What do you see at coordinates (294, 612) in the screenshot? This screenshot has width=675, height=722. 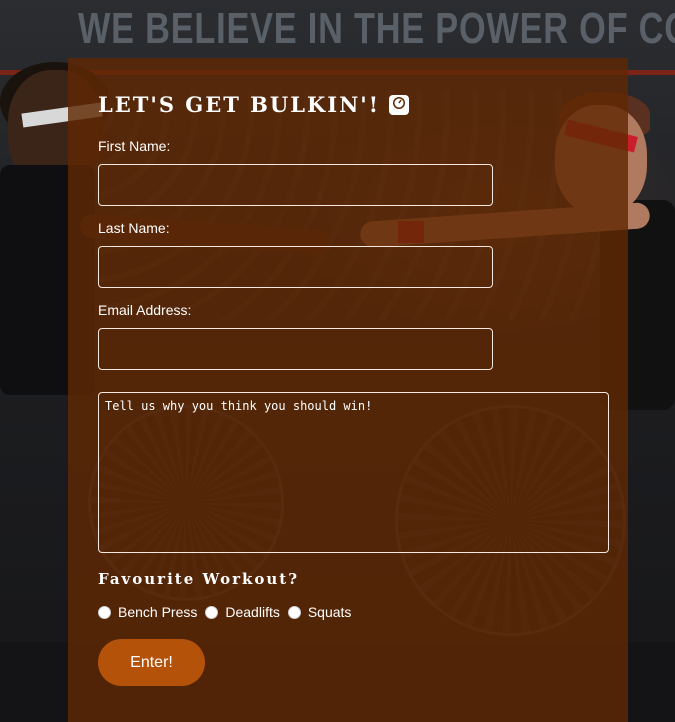 I see `squats-radio` at bounding box center [294, 612].